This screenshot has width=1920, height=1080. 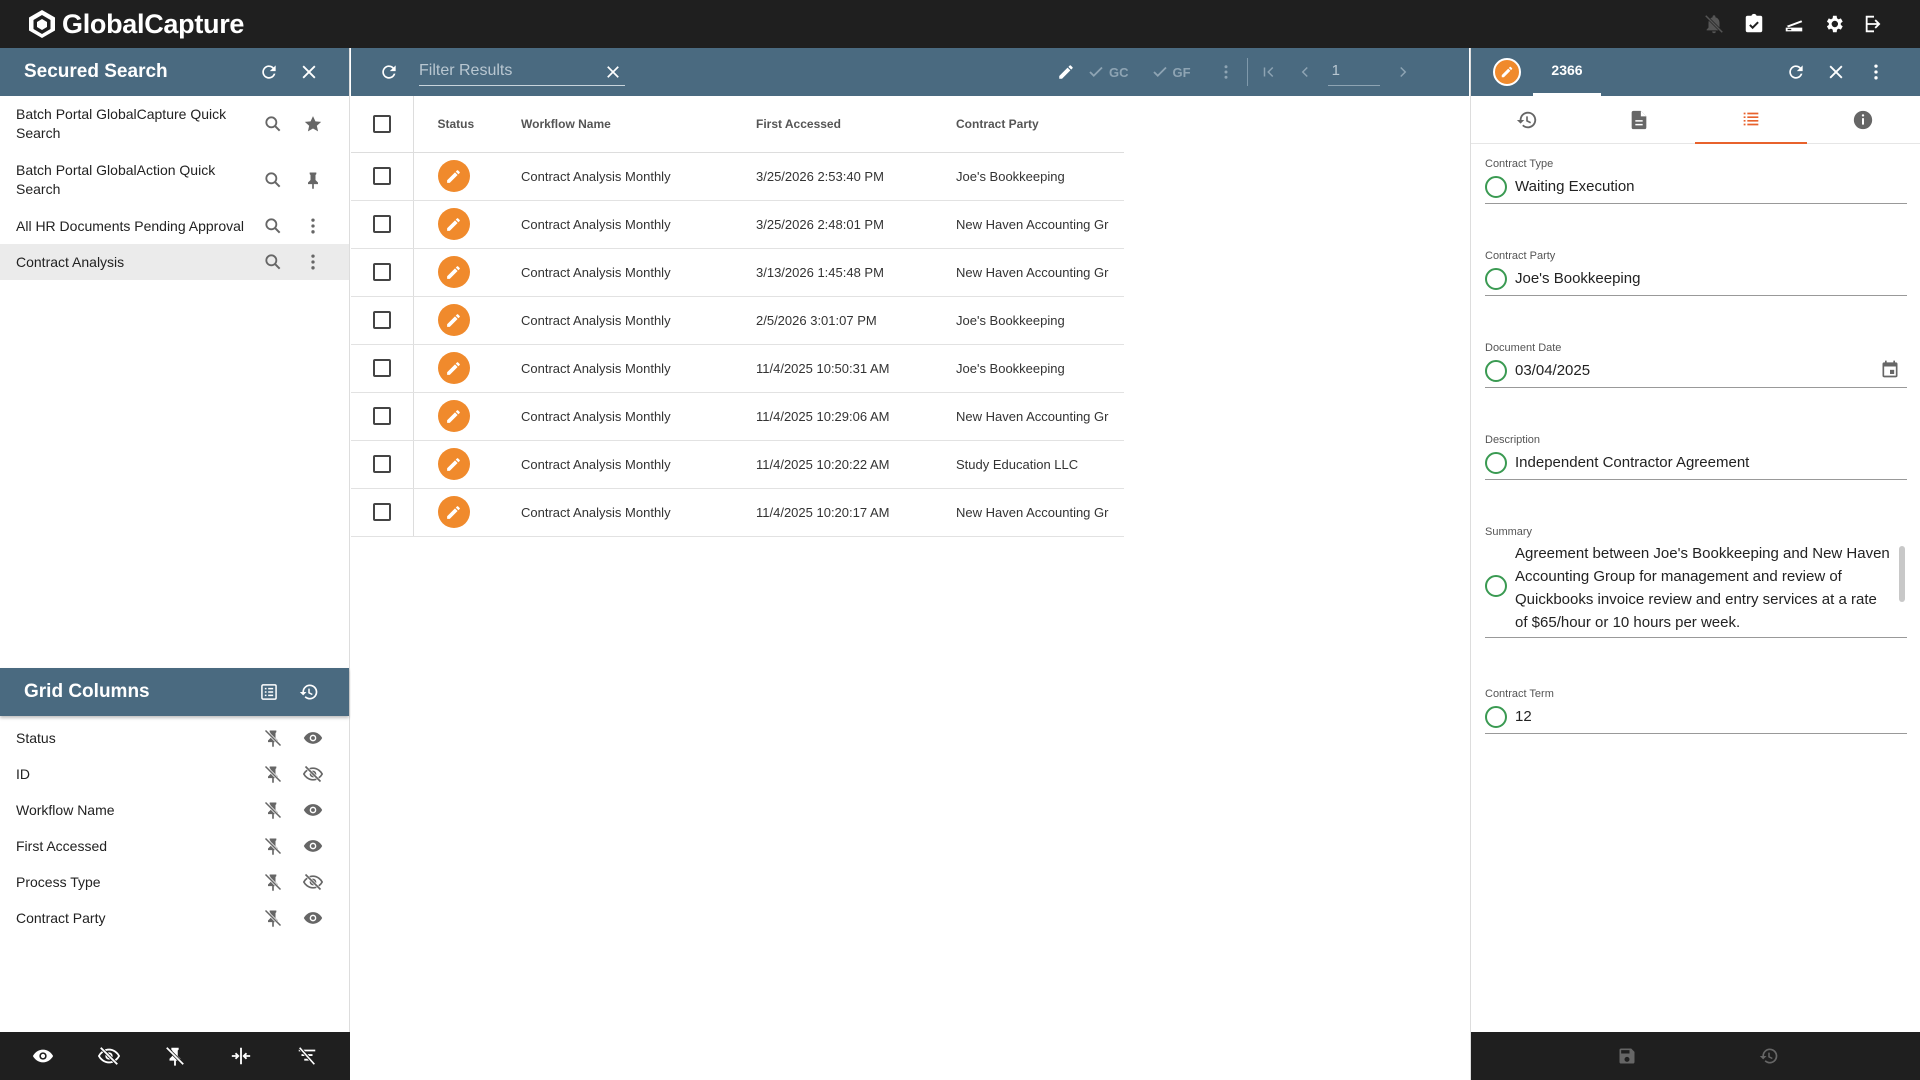 I want to click on clear-filter-icon, so click(x=613, y=72).